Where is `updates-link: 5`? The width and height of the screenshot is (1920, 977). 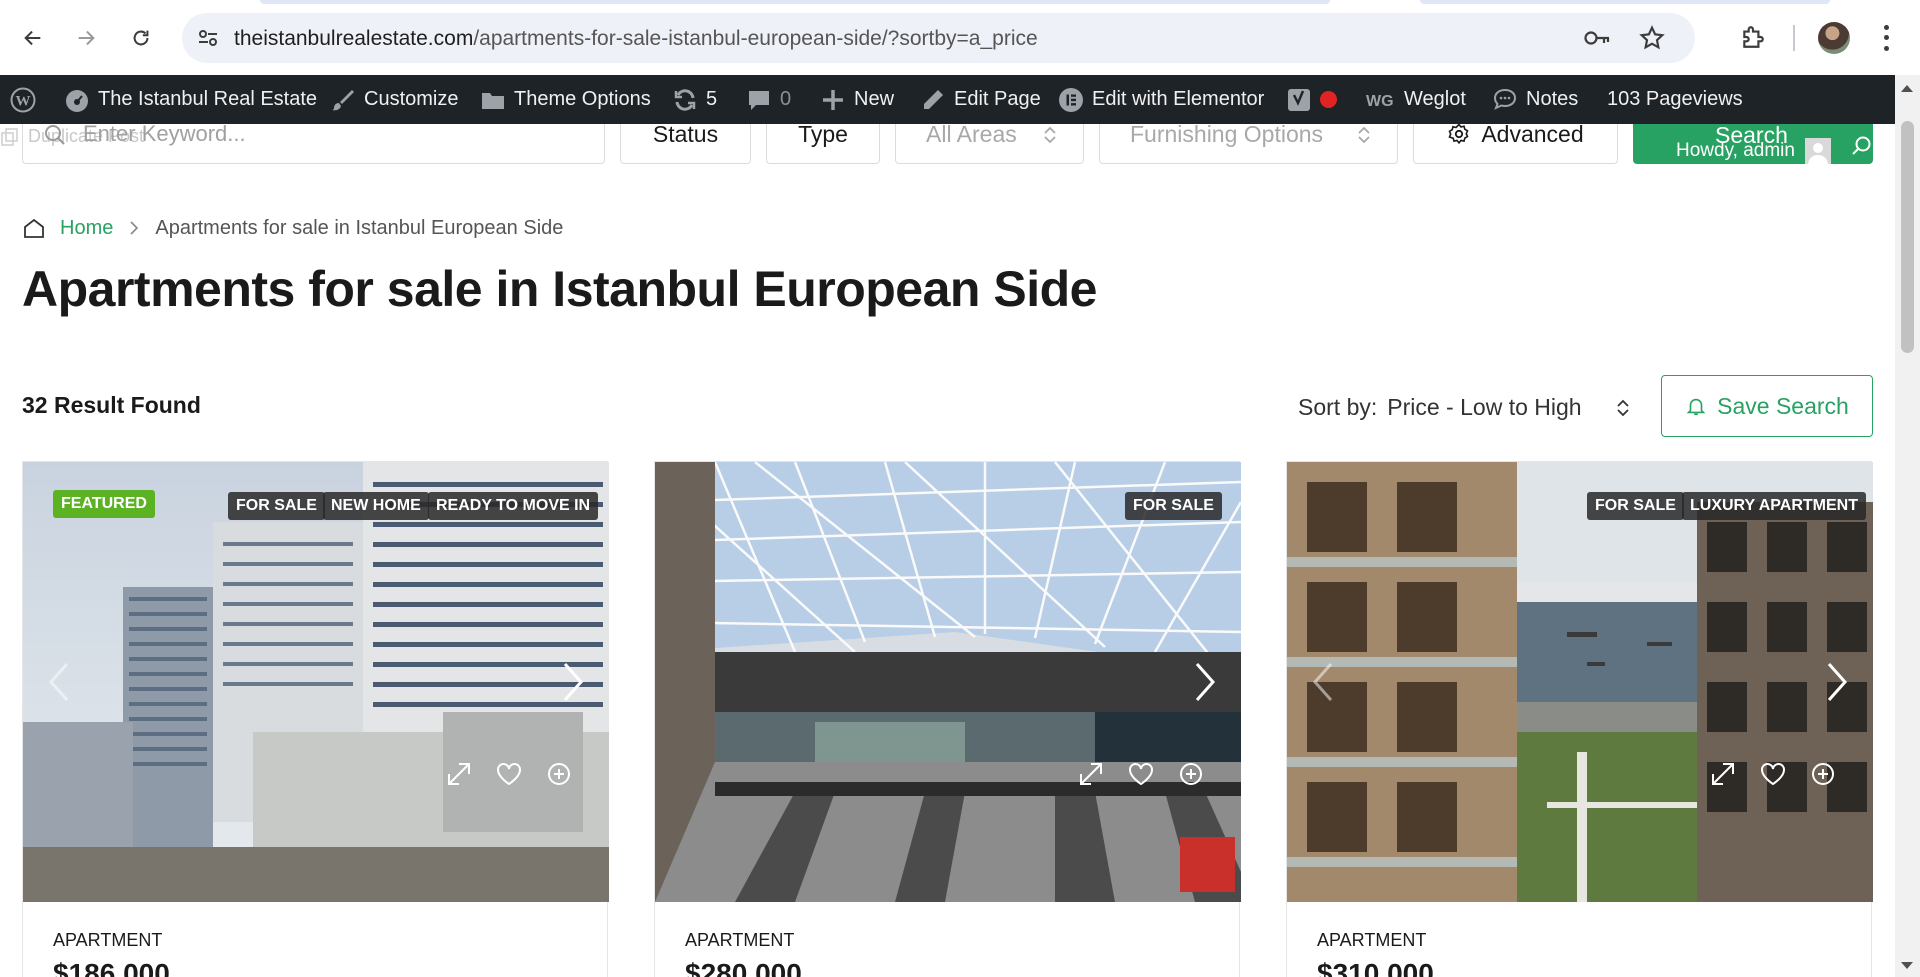 updates-link: 5 is located at coordinates (694, 99).